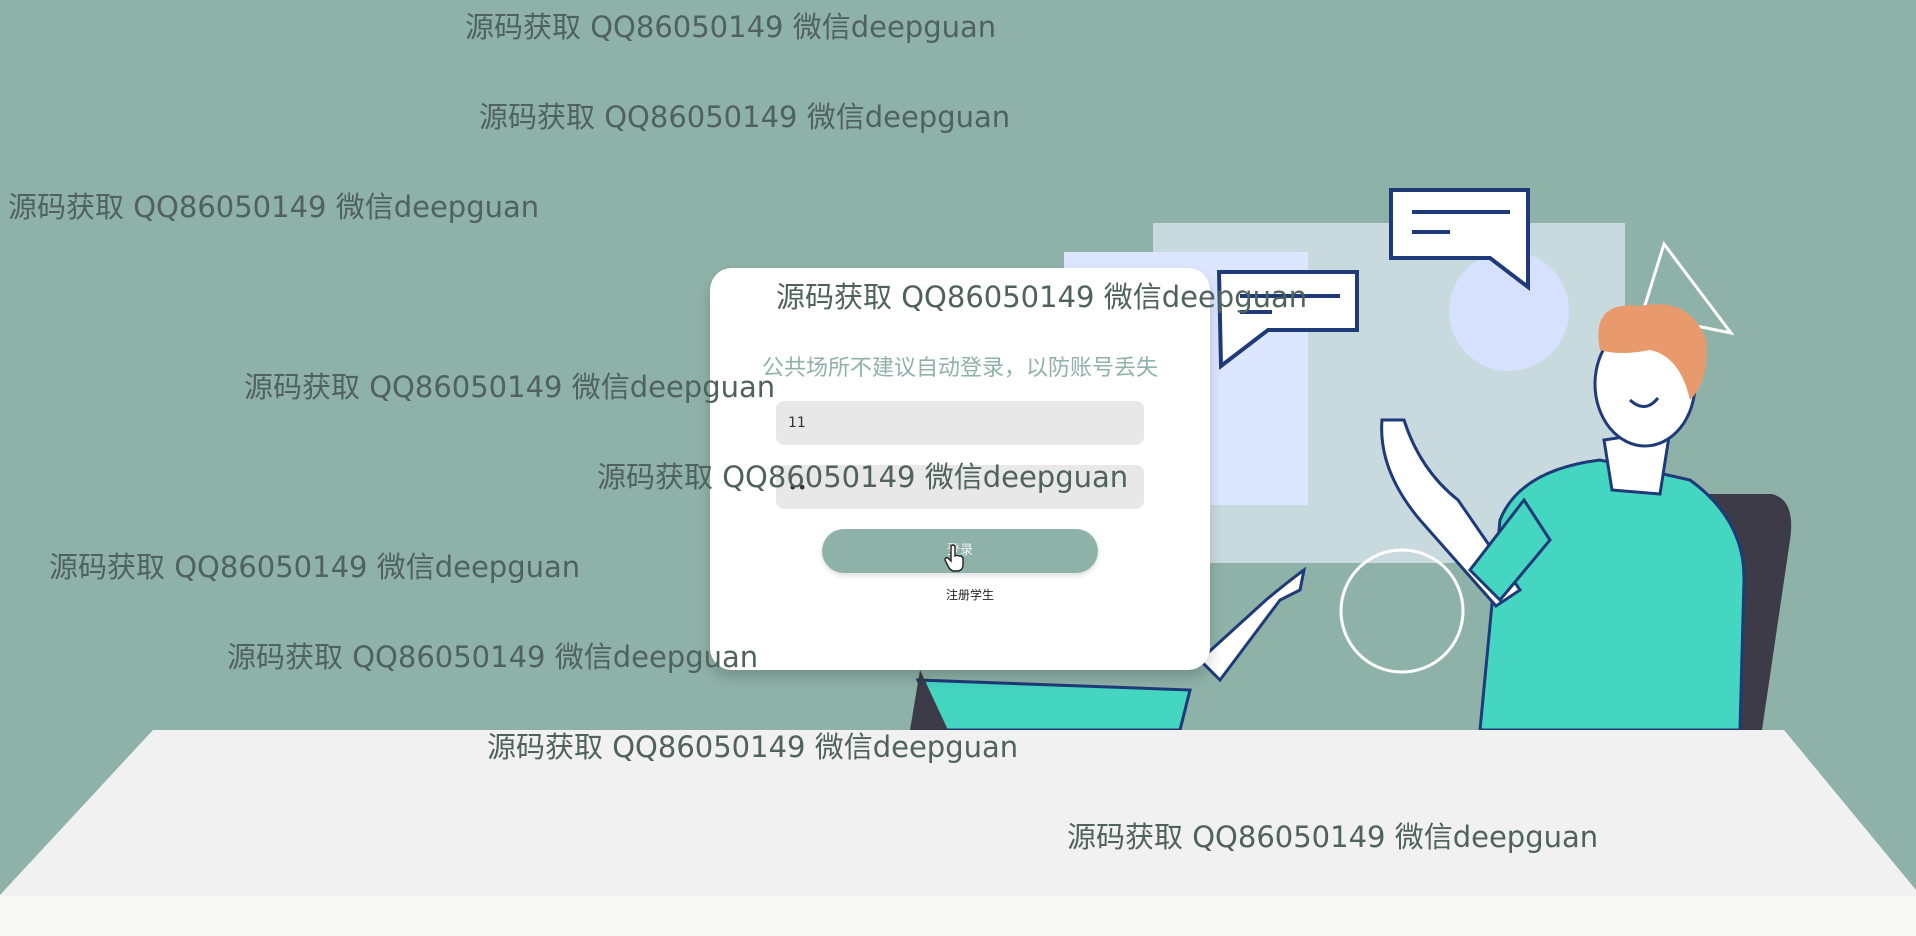 The height and width of the screenshot is (936, 1916). Describe the element at coordinates (960, 594) in the screenshot. I see `register-student-link: 注册学生` at that location.